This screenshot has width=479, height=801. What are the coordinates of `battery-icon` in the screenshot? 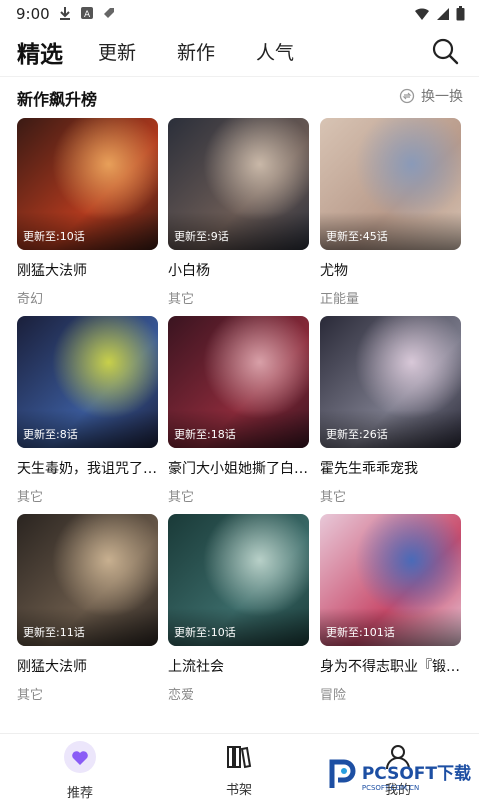 It's located at (460, 13).